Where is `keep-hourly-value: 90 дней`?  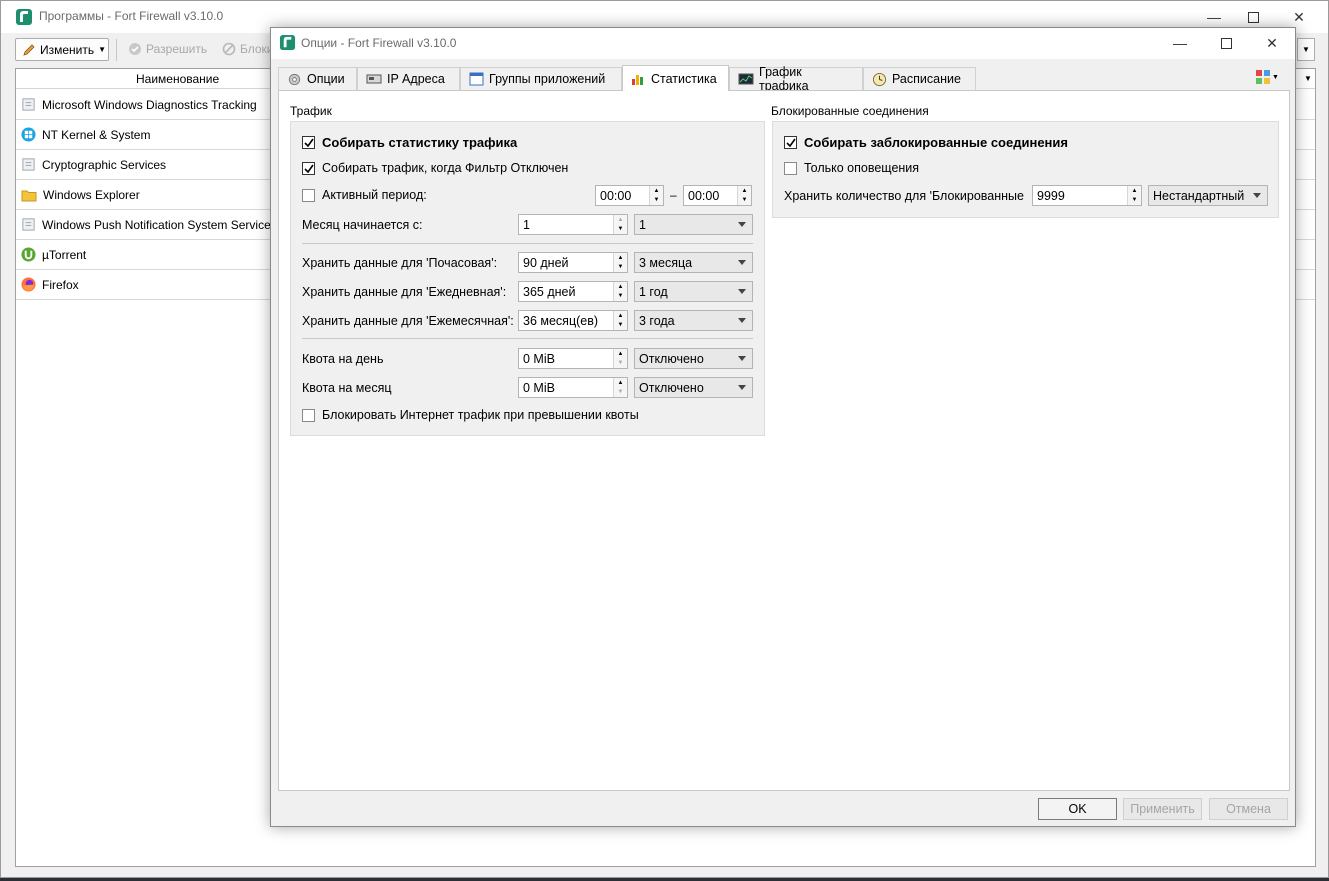 keep-hourly-value: 90 дней is located at coordinates (546, 262).